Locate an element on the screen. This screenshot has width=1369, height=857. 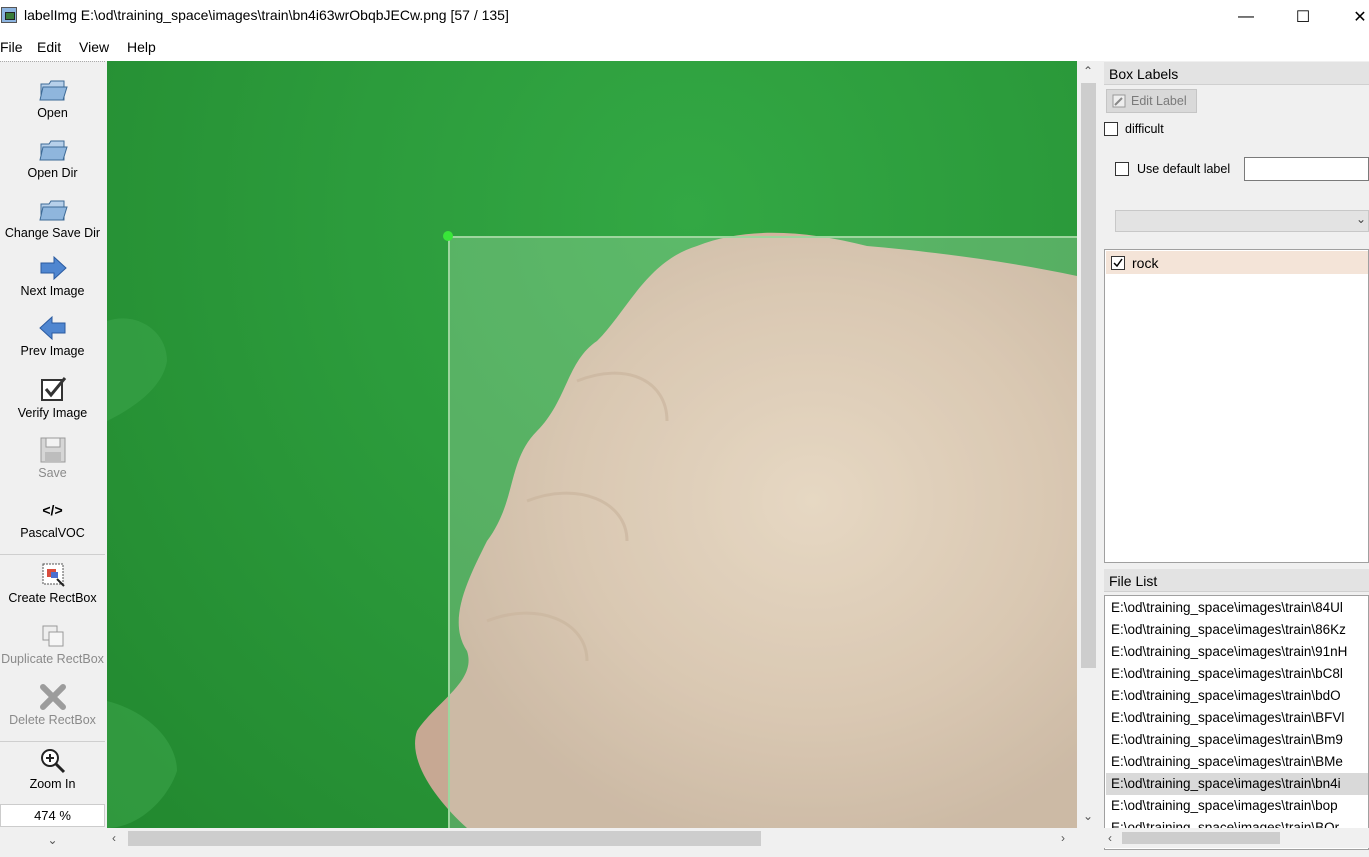
difficult-label: difficult is located at coordinates (1144, 129).